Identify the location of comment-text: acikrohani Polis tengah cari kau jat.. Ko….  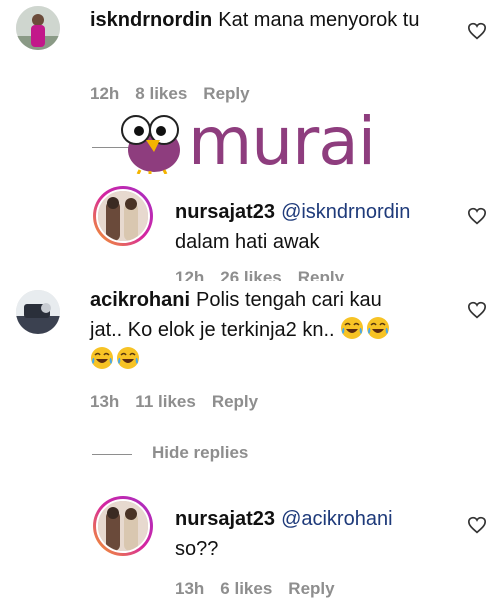
(270, 330).